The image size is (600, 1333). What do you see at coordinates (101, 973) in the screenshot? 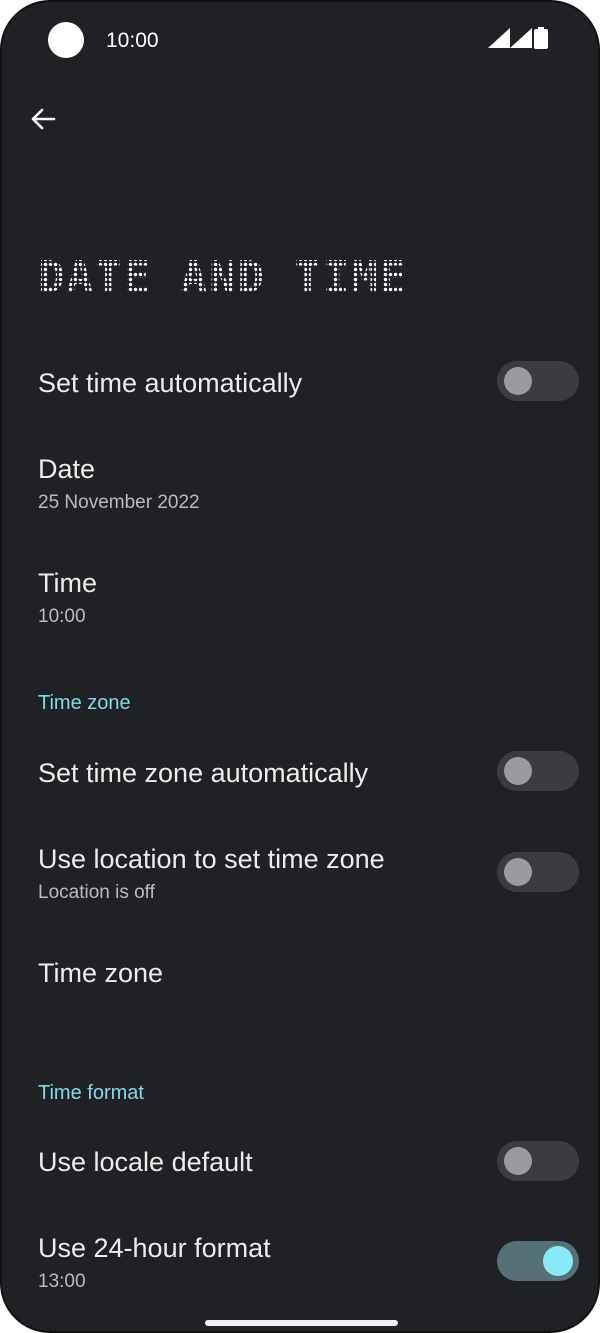
I see `row-label: Time zone` at bounding box center [101, 973].